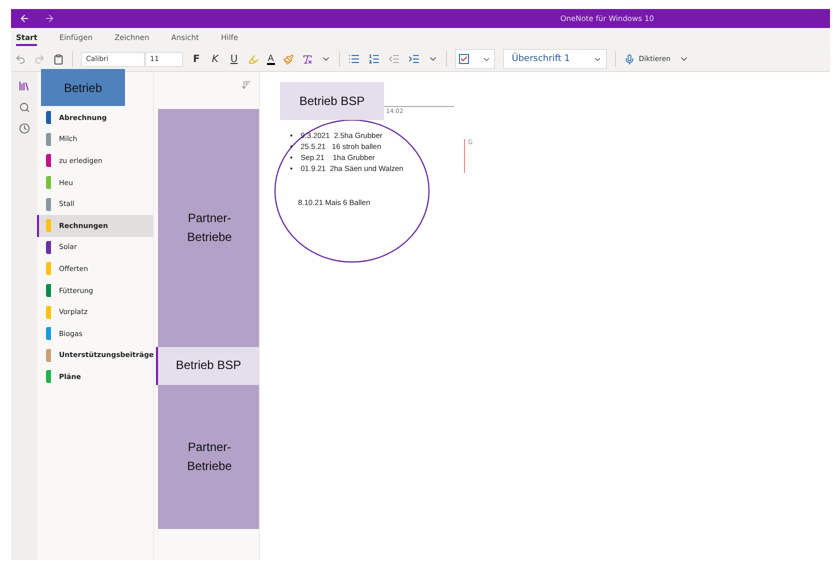 This screenshot has height=563, width=832. Describe the element at coordinates (554, 59) in the screenshot. I see `style-dropdown: Überschrift 1` at that location.